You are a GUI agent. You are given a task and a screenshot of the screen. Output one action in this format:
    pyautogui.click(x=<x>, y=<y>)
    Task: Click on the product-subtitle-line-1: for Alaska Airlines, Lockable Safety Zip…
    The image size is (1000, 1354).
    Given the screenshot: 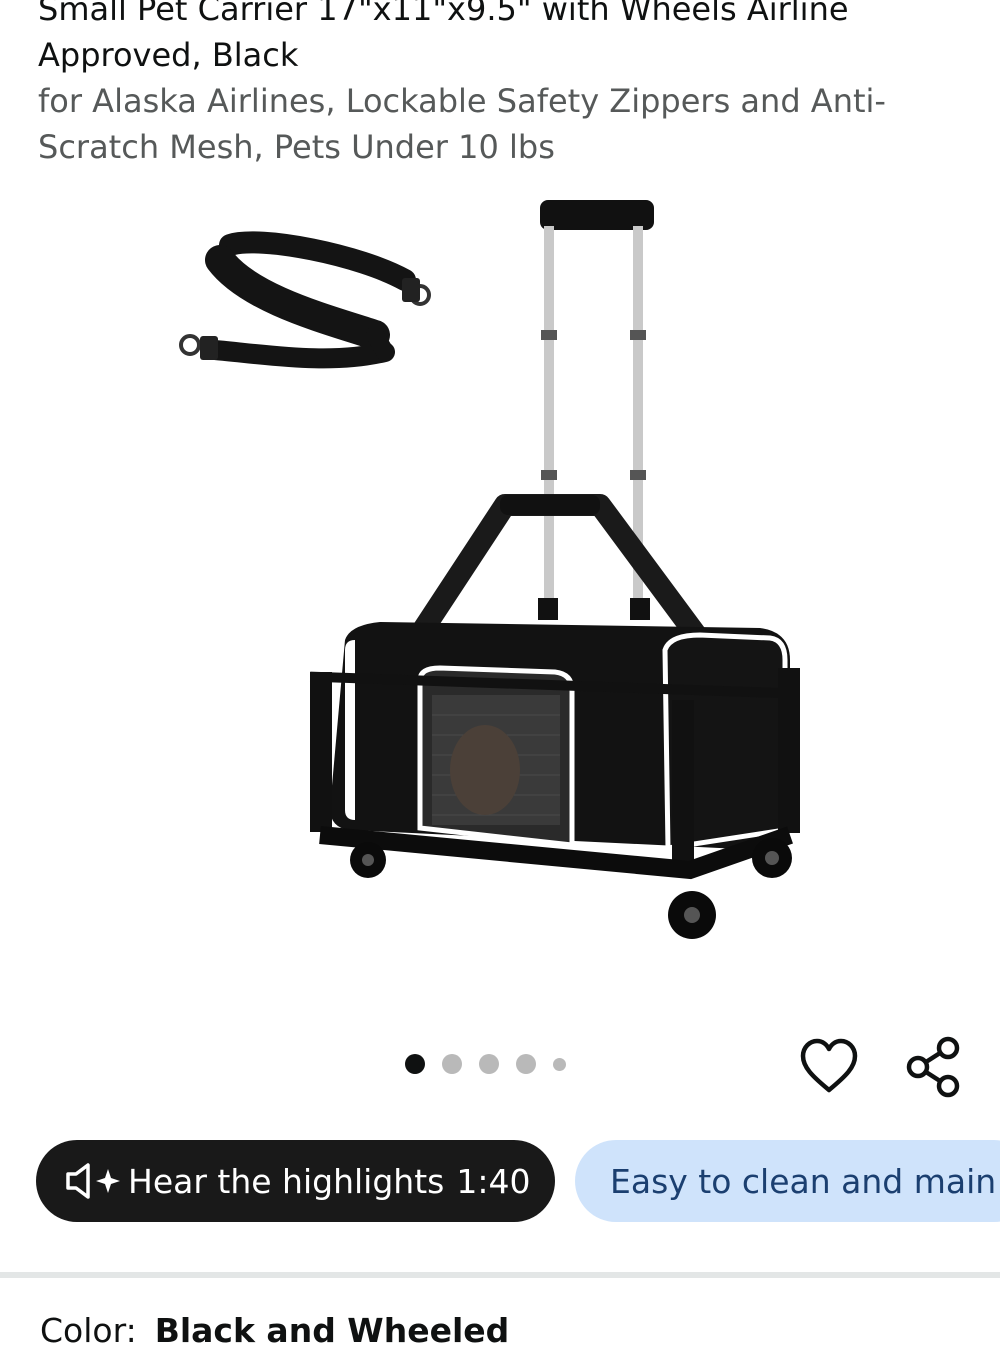 What is the action you would take?
    pyautogui.click(x=462, y=101)
    